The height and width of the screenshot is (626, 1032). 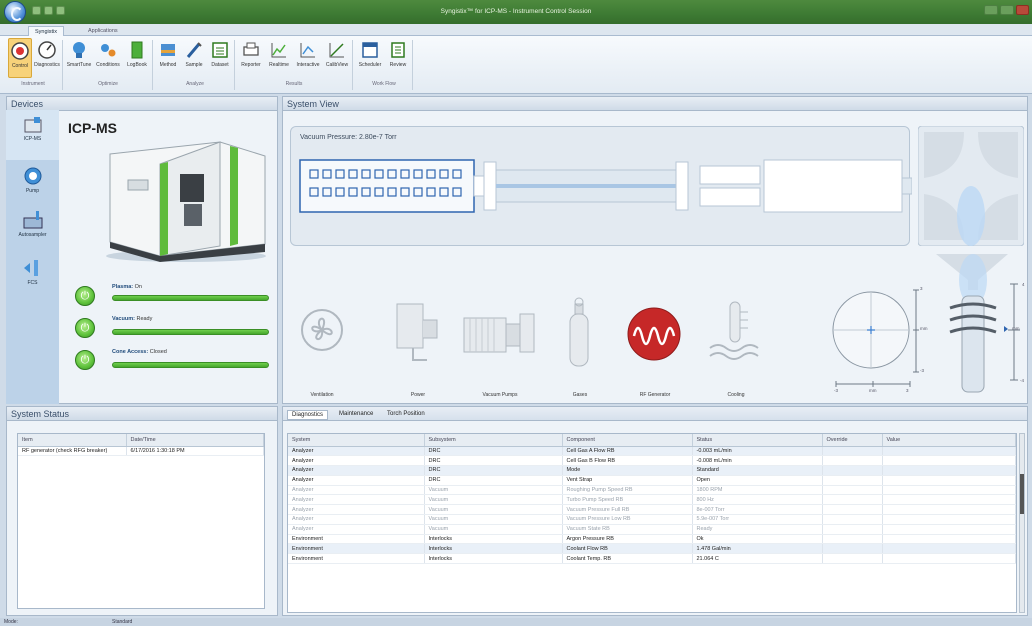 What do you see at coordinates (873, 390) in the screenshot?
I see `x-axis-unit: mm` at bounding box center [873, 390].